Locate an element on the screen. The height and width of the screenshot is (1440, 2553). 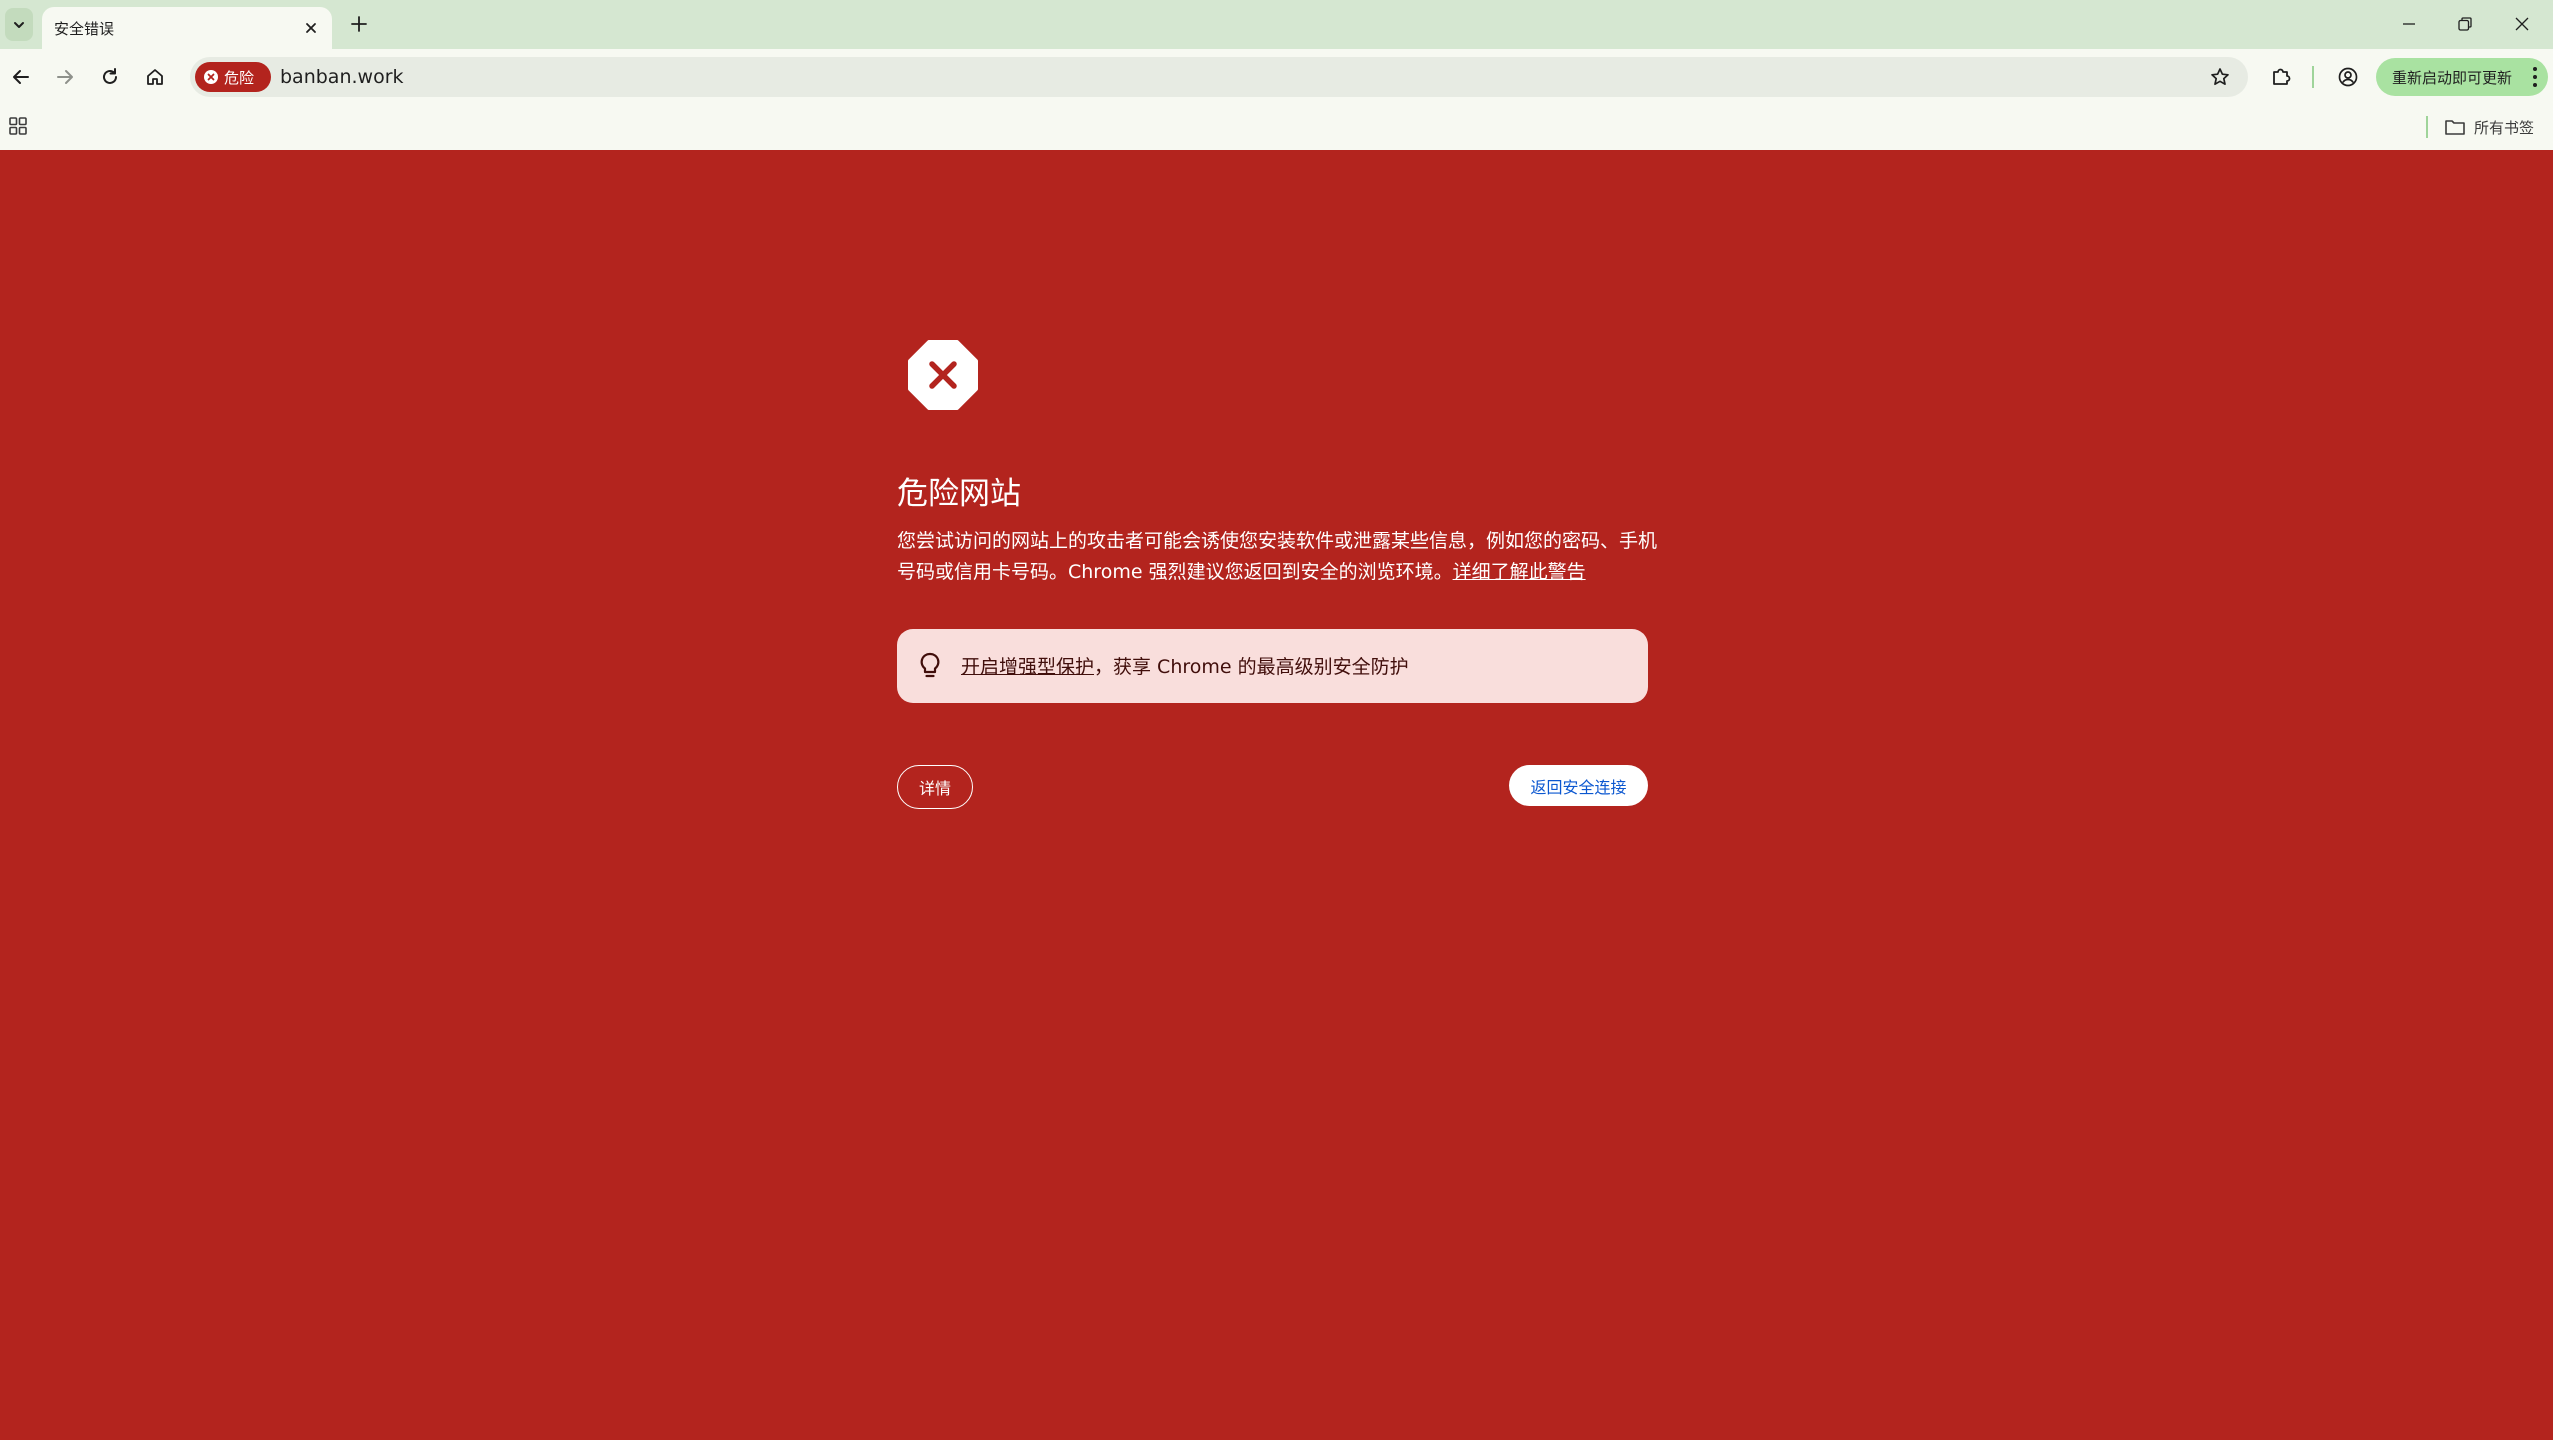
toolbar-divider is located at coordinates (2313, 77).